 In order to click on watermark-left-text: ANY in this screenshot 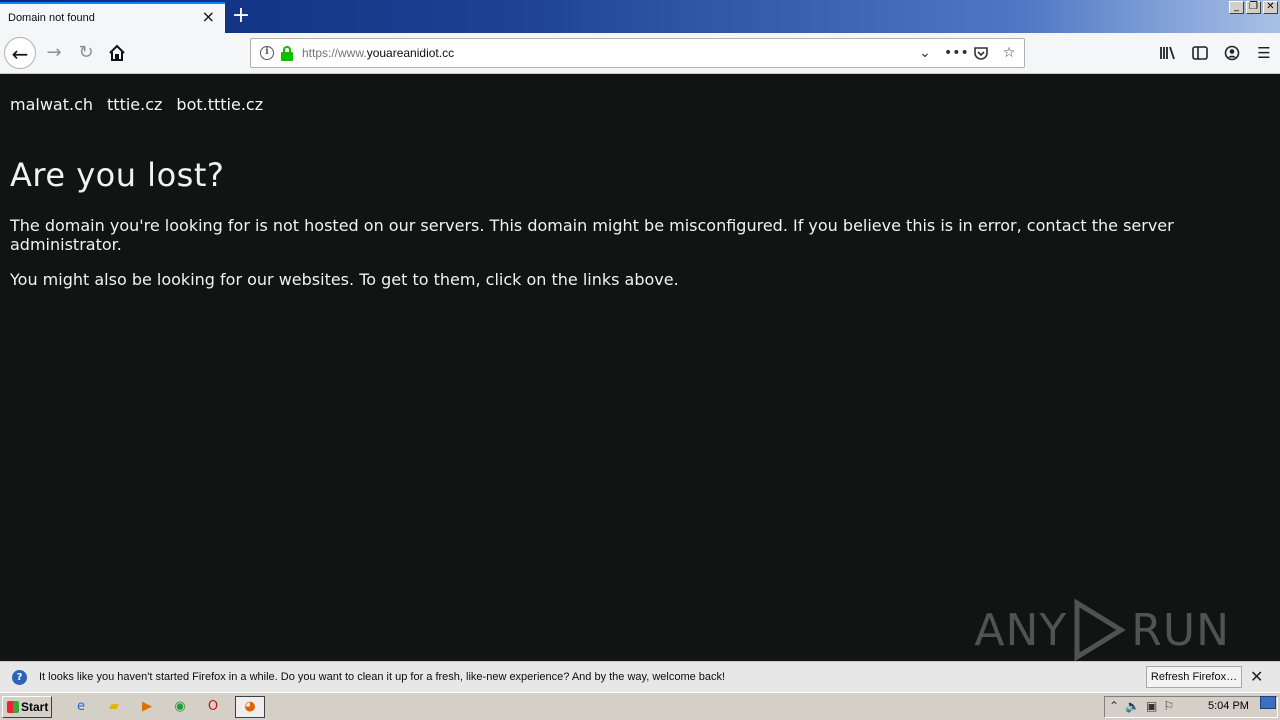, I will do `click(1021, 630)`.